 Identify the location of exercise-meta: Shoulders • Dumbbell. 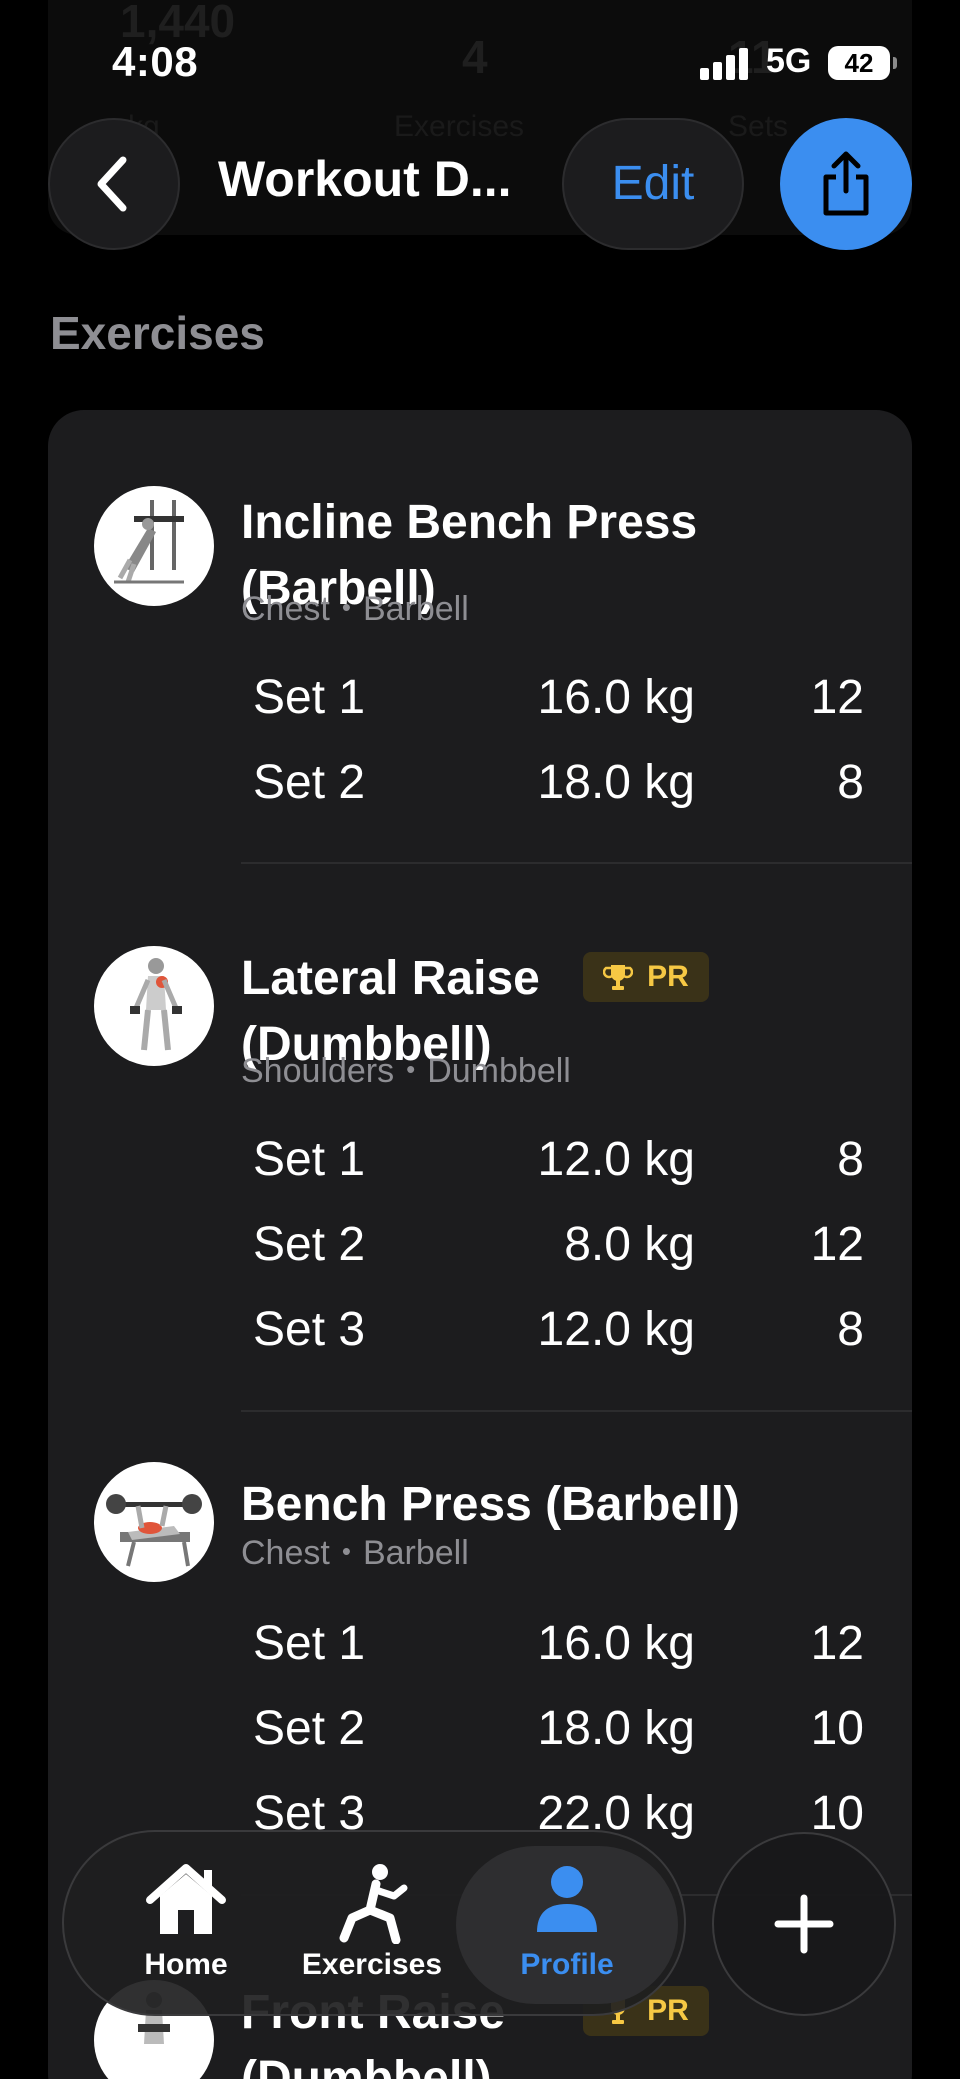
(406, 1071).